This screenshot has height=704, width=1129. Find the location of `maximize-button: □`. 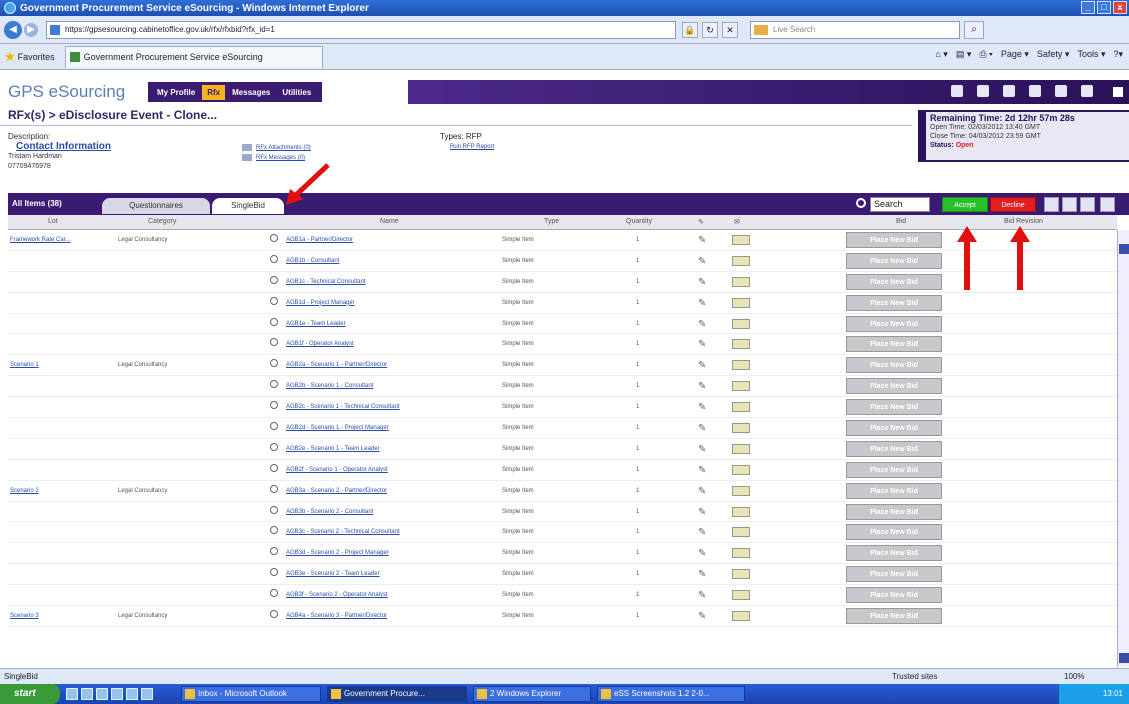

maximize-button: □ is located at coordinates (1104, 7).